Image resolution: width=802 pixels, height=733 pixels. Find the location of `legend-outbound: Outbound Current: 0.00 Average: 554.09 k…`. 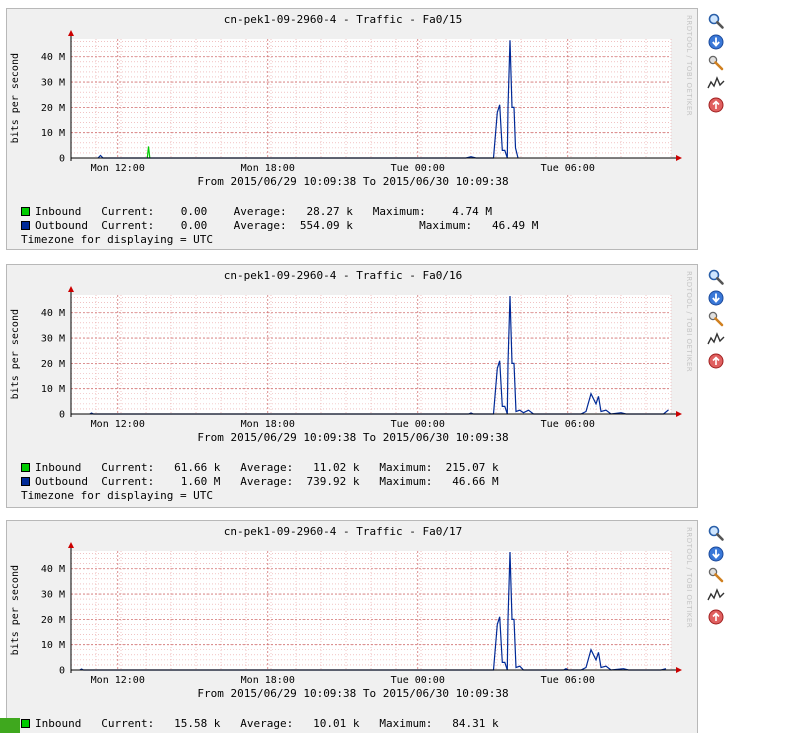

legend-outbound: Outbound Current: 0.00 Average: 554.09 k… is located at coordinates (279, 225).